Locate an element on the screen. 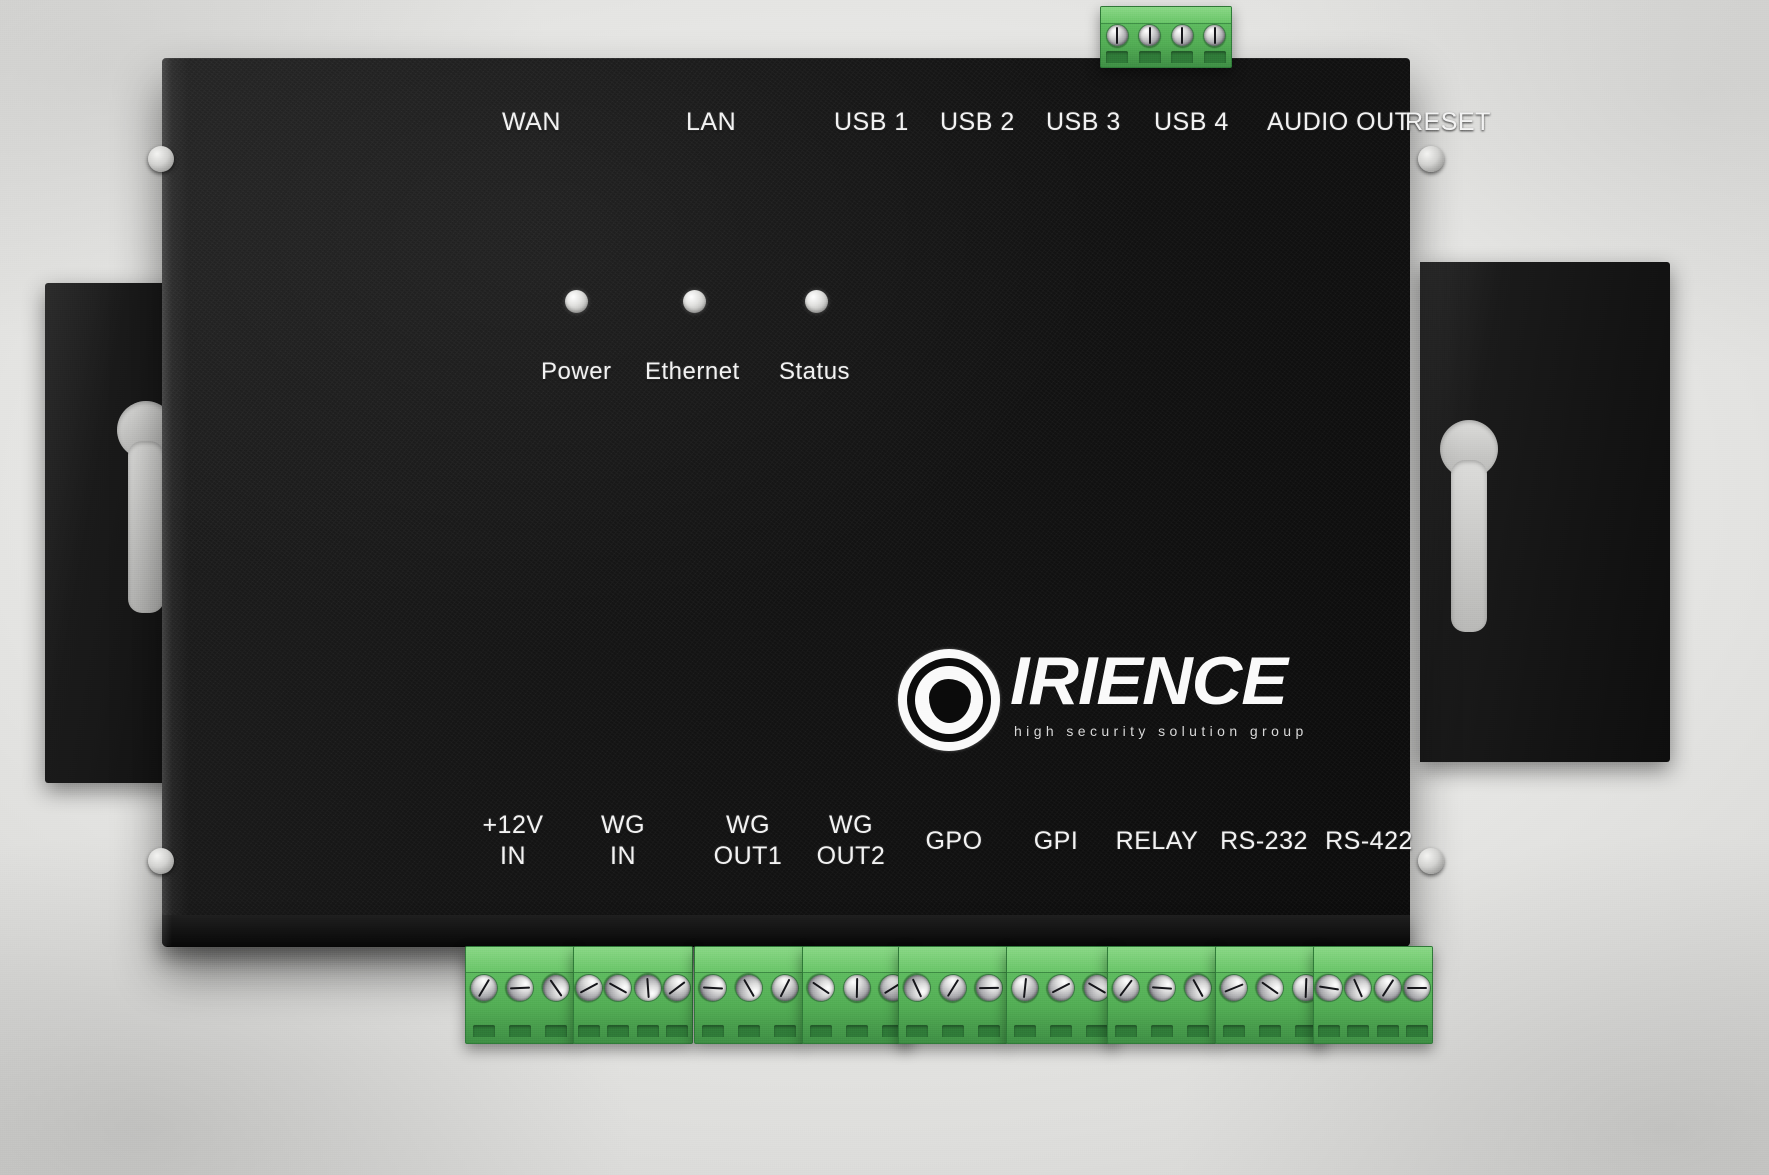 Image resolution: width=1769 pixels, height=1175 pixels. port-label-audio-out: AUDIO OUT is located at coordinates (1339, 122).